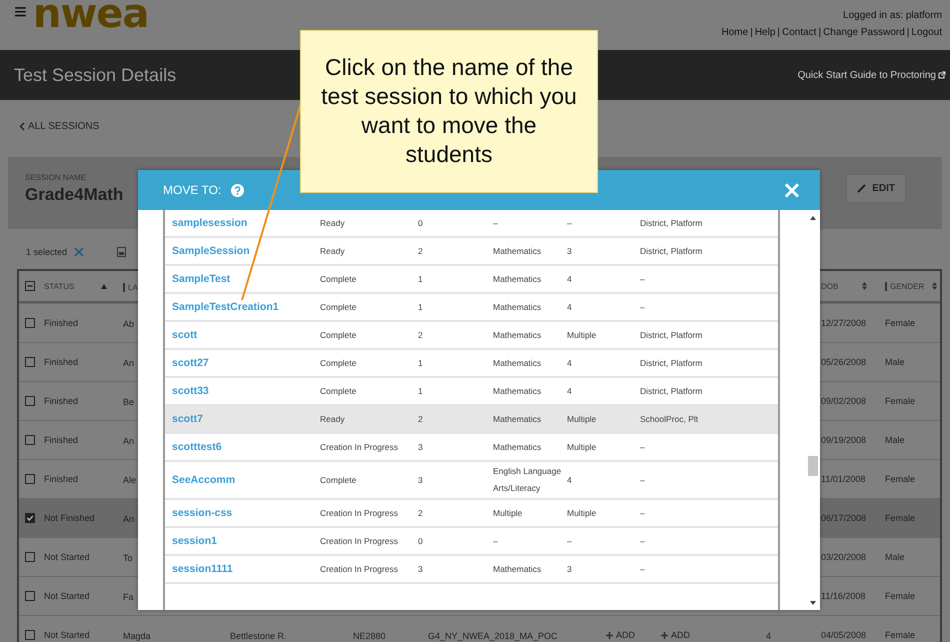 This screenshot has height=642, width=950. Describe the element at coordinates (59, 286) in the screenshot. I see `column-header: STATUS` at that location.